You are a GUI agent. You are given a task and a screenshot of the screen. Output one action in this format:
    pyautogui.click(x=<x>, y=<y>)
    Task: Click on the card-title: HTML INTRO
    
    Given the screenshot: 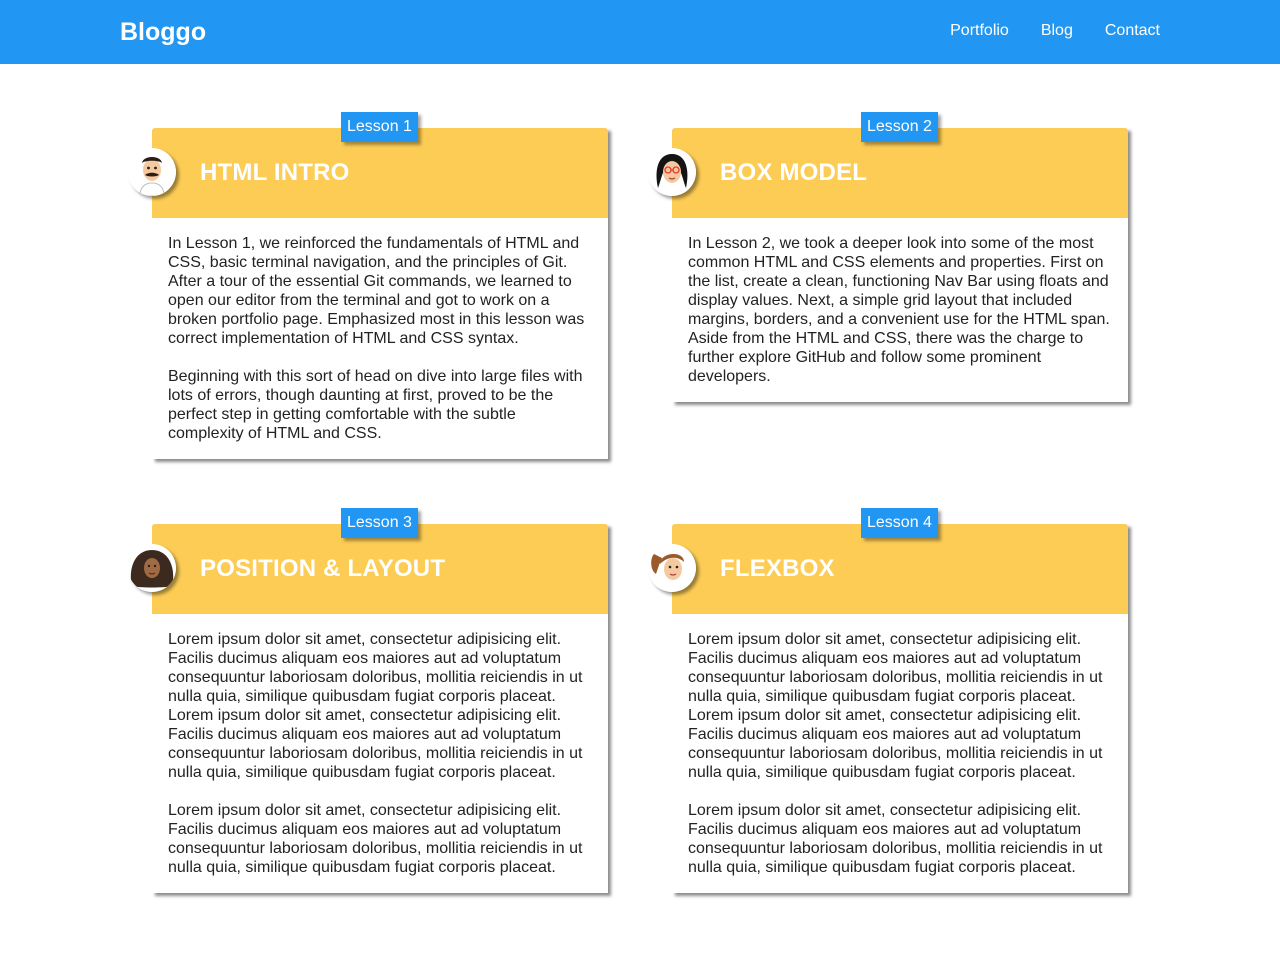 What is the action you would take?
    pyautogui.click(x=275, y=172)
    